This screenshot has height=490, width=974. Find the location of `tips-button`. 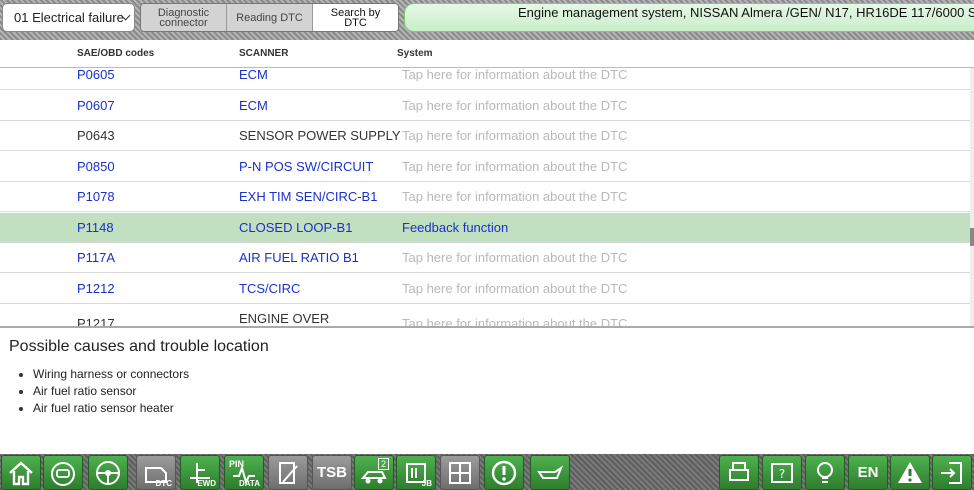

tips-button is located at coordinates (825, 472).